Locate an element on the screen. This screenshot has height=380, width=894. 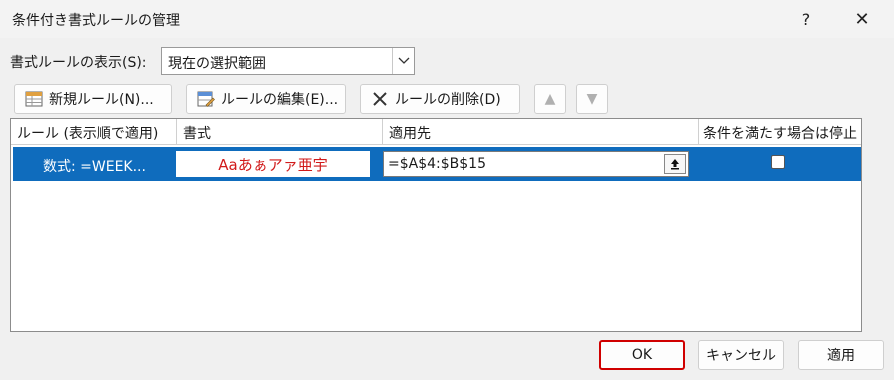
applies-to-value: =$A$4:$B$15 is located at coordinates (437, 164).